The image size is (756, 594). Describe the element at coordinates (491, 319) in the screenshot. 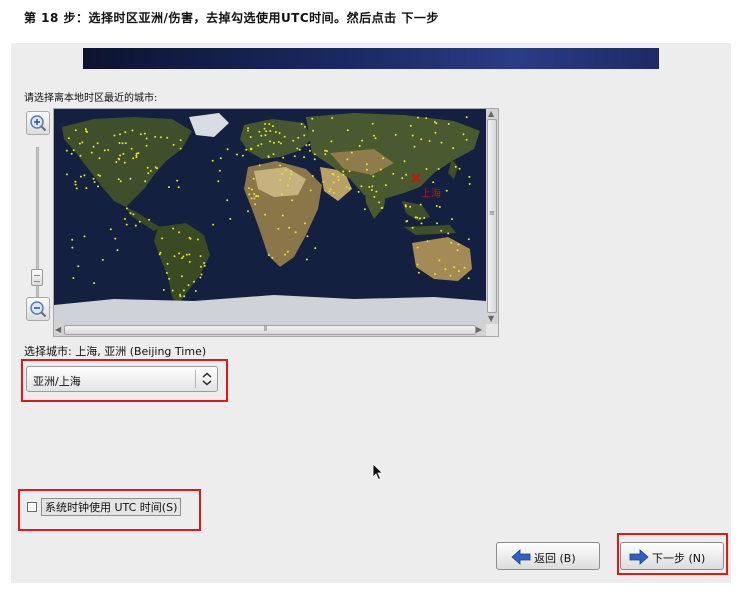

I see `scroll-down-icon: ▼` at that location.